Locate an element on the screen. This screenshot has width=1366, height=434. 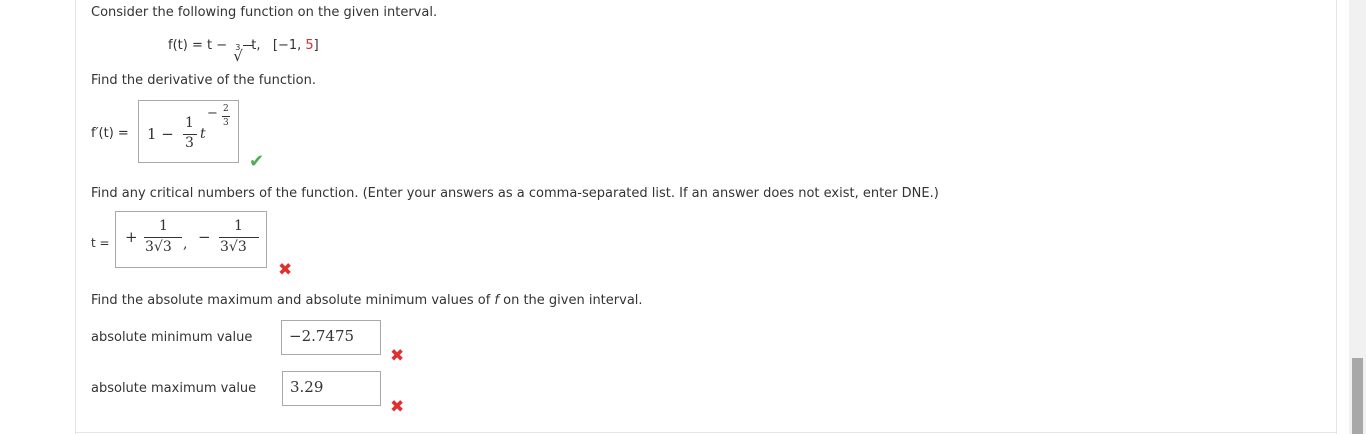
fraction-1-bar is located at coordinates (163, 237).